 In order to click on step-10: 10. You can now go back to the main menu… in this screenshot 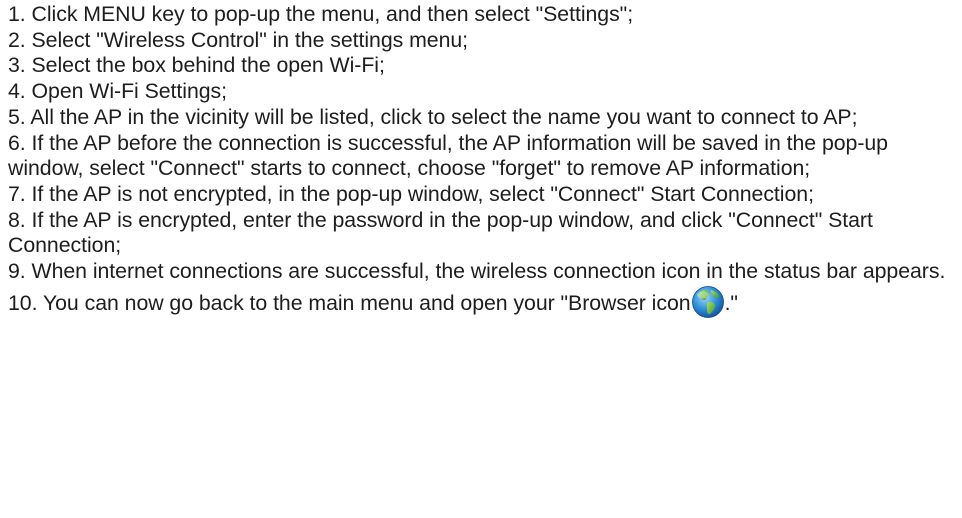, I will do `click(483, 302)`.